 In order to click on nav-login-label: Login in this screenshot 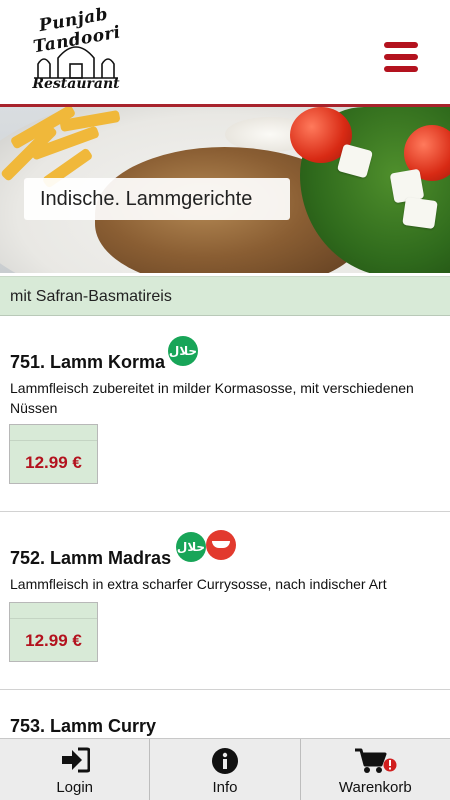, I will do `click(75, 787)`.